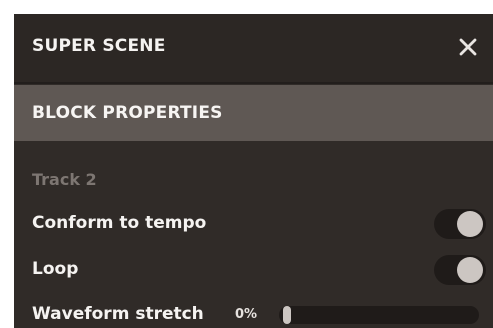 The height and width of the screenshot is (328, 493). What do you see at coordinates (64, 179) in the screenshot?
I see `track-label: Track 2` at bounding box center [64, 179].